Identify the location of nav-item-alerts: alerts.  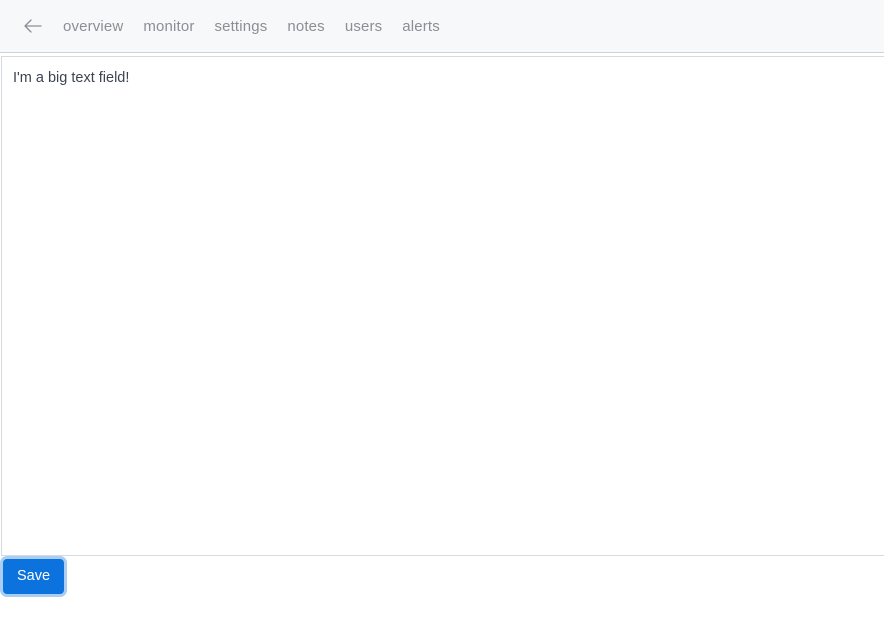
(421, 26).